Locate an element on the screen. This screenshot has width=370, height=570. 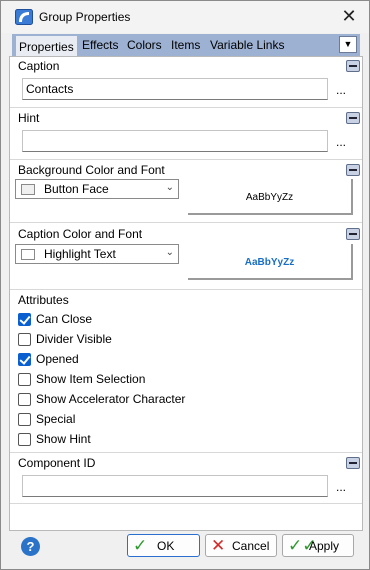
ok-button: ✓ OK is located at coordinates (163, 545).